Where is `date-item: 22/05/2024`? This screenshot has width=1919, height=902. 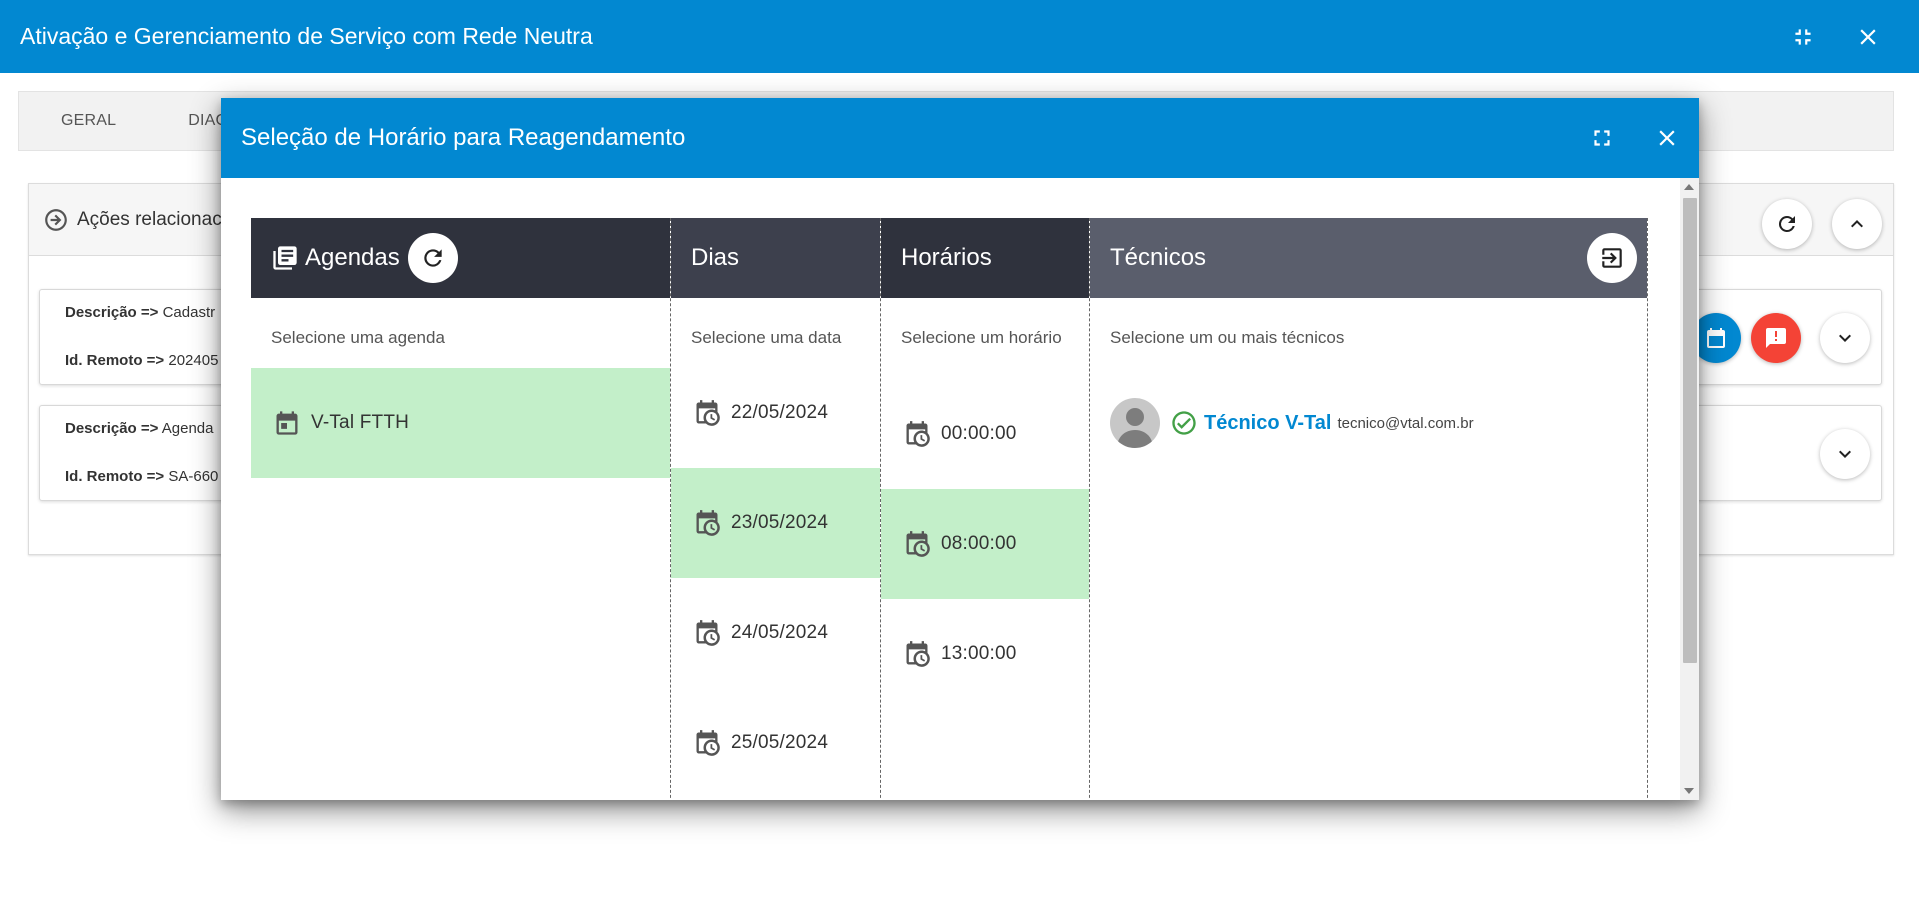 date-item: 22/05/2024 is located at coordinates (775, 413).